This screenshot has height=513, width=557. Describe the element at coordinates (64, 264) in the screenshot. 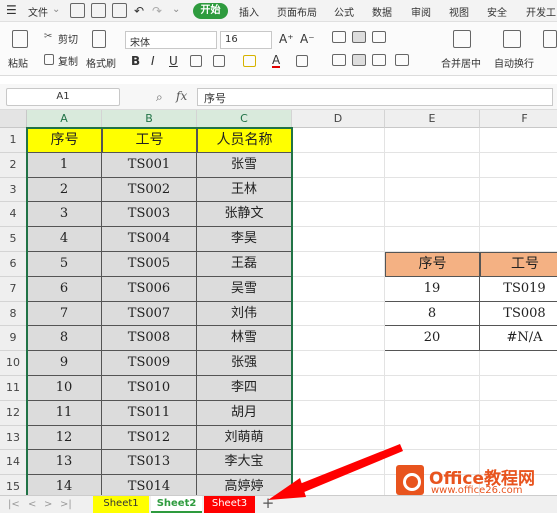

I see `table-cell: 5` at that location.